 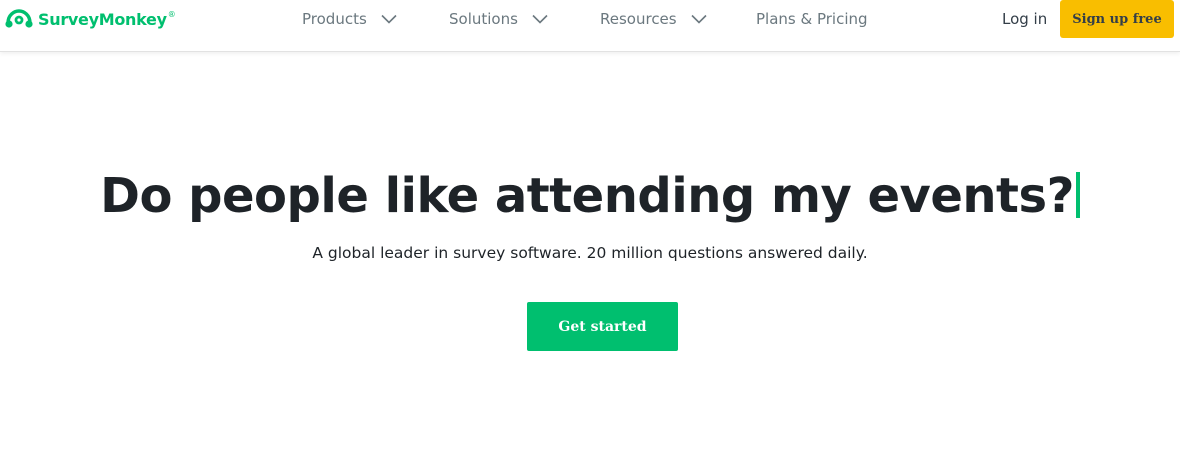 I want to click on nav-item-plans-pricing: Plans & Pricing, so click(x=812, y=19).